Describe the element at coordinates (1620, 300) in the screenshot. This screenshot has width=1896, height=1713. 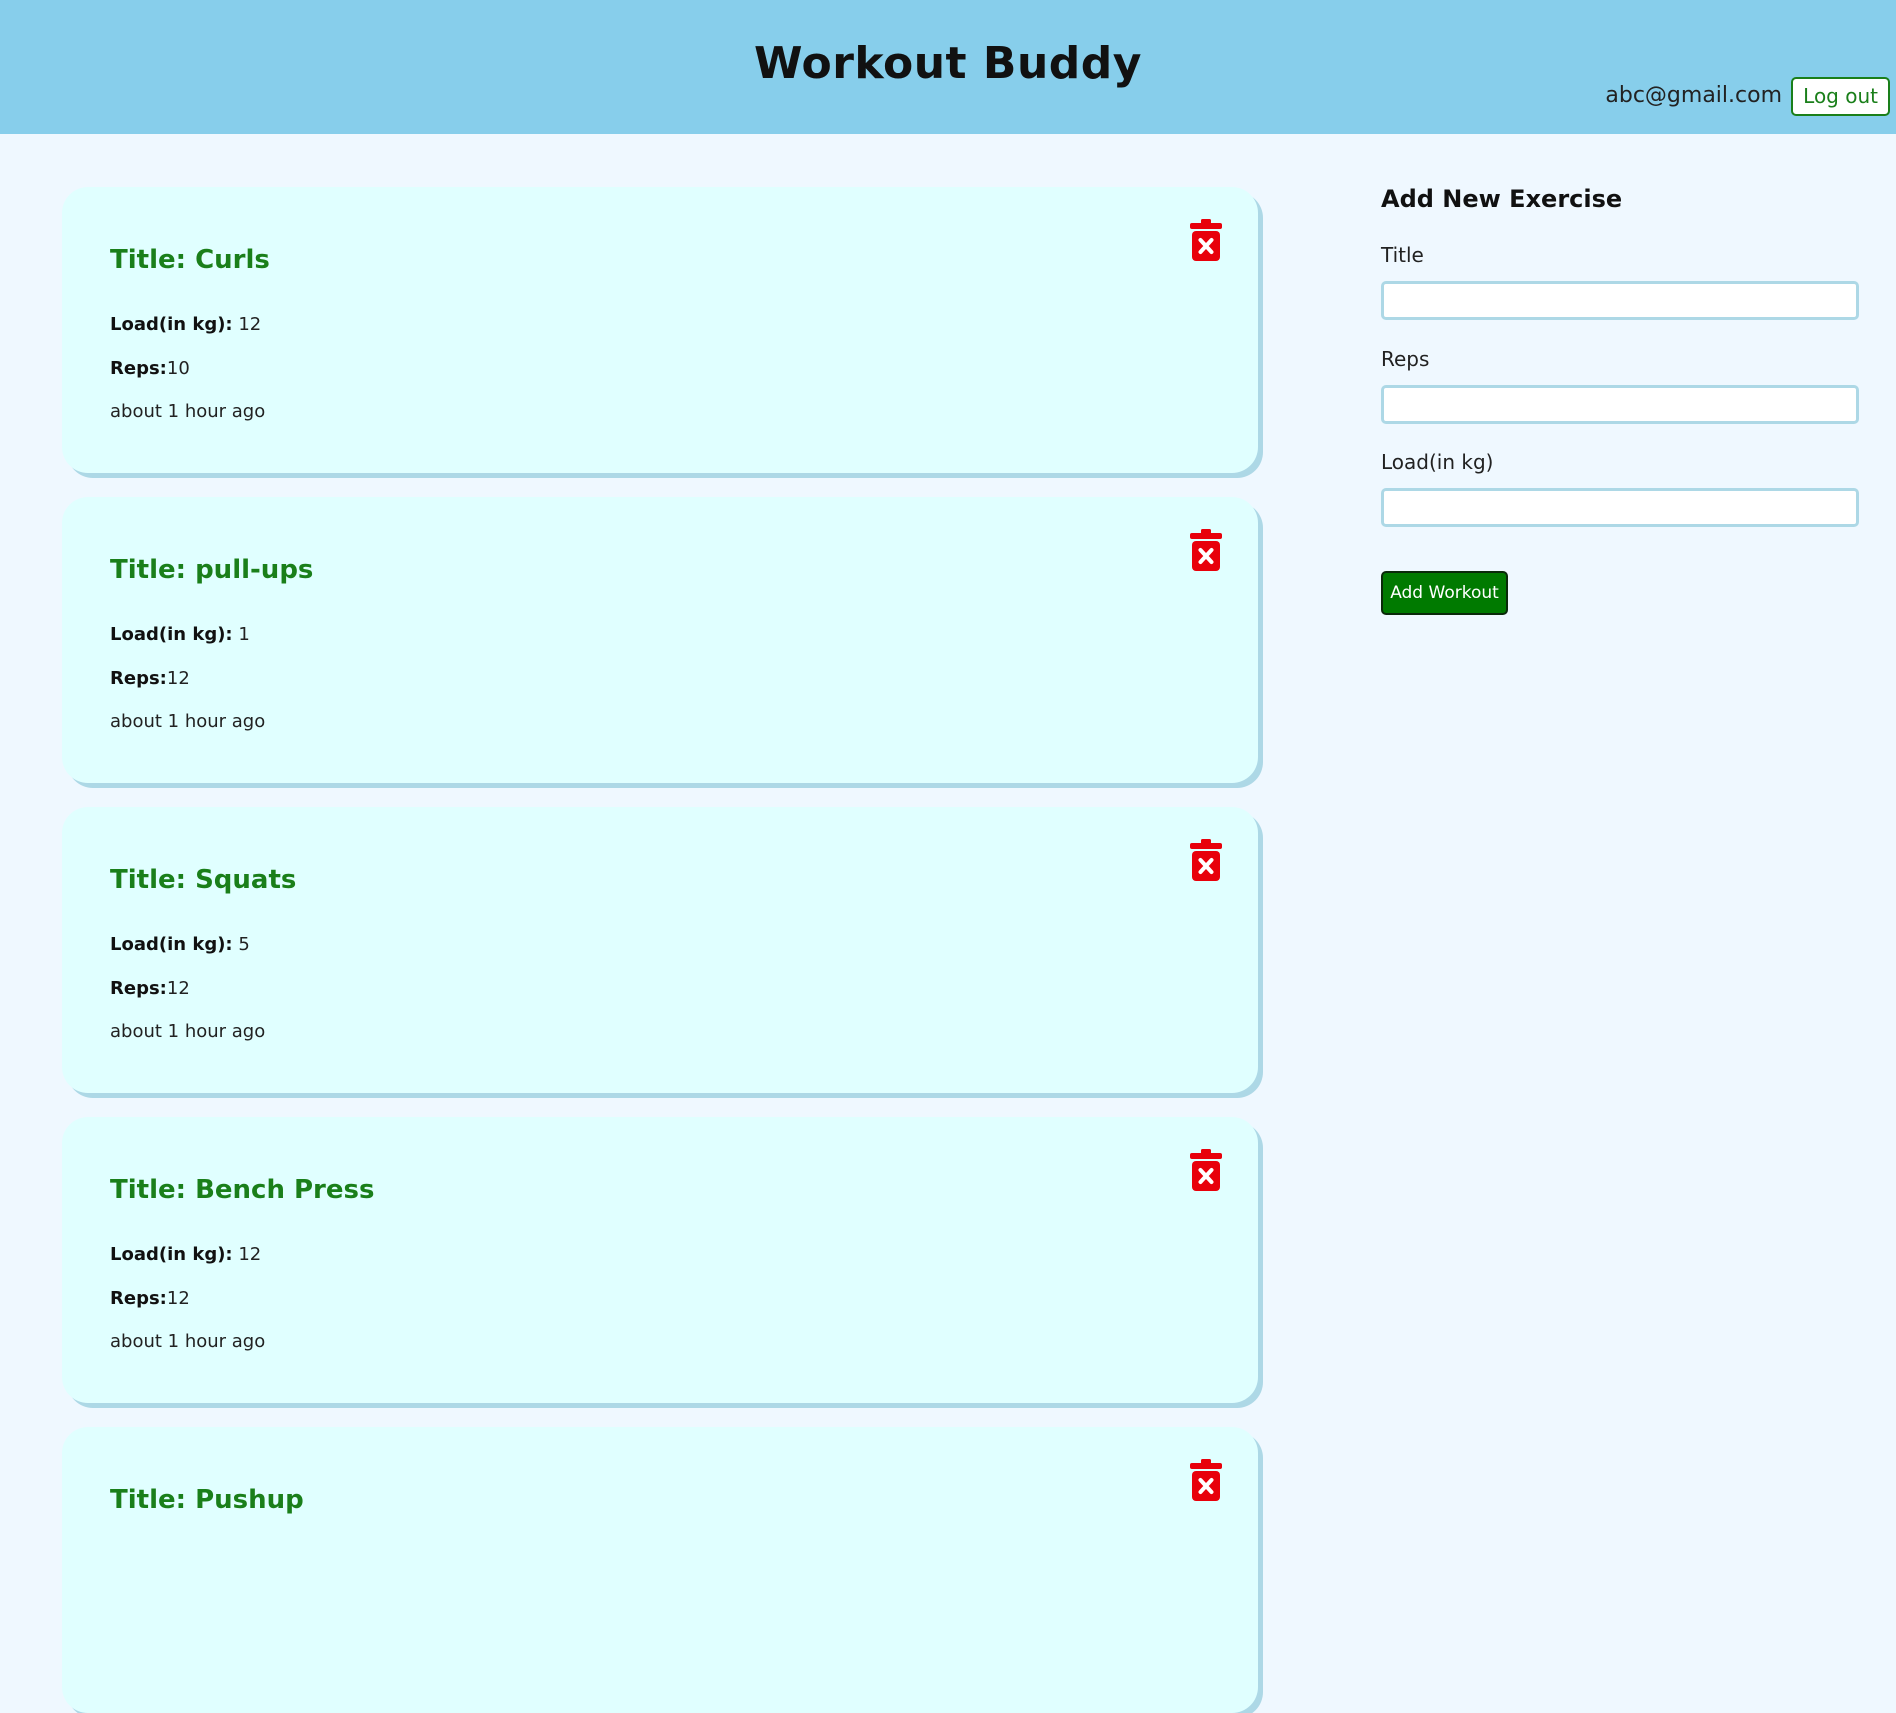
I see `title-input` at that location.